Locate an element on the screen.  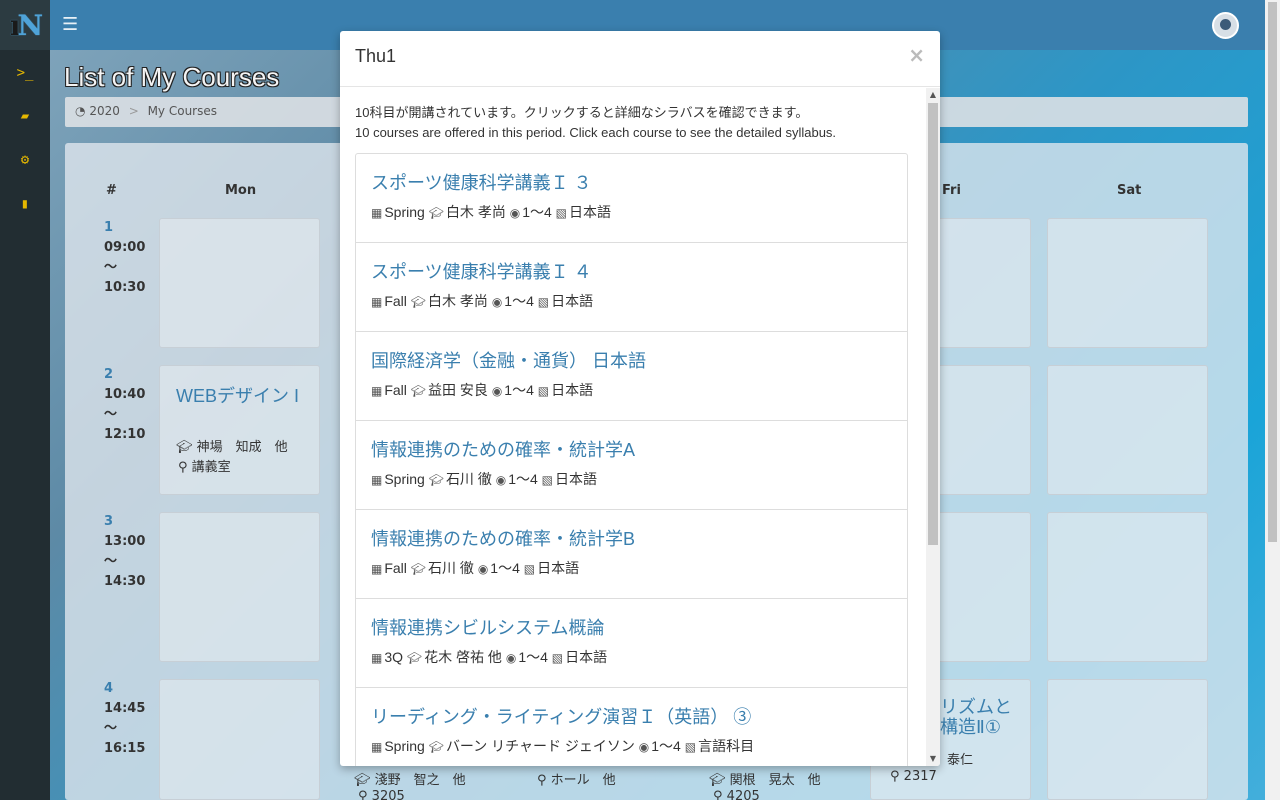
course-teacher: 花木 啓祐 他 is located at coordinates (463, 657).